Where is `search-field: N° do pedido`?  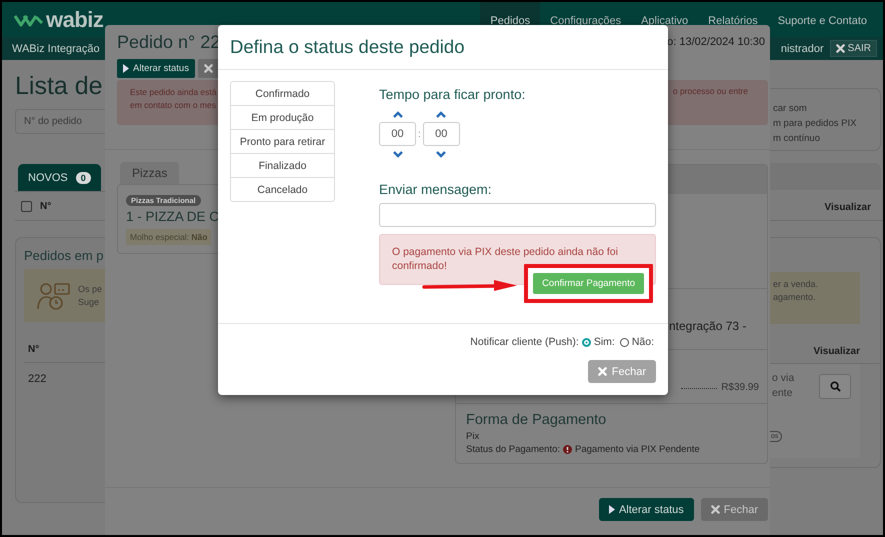 search-field: N° do pedido is located at coordinates (60, 121).